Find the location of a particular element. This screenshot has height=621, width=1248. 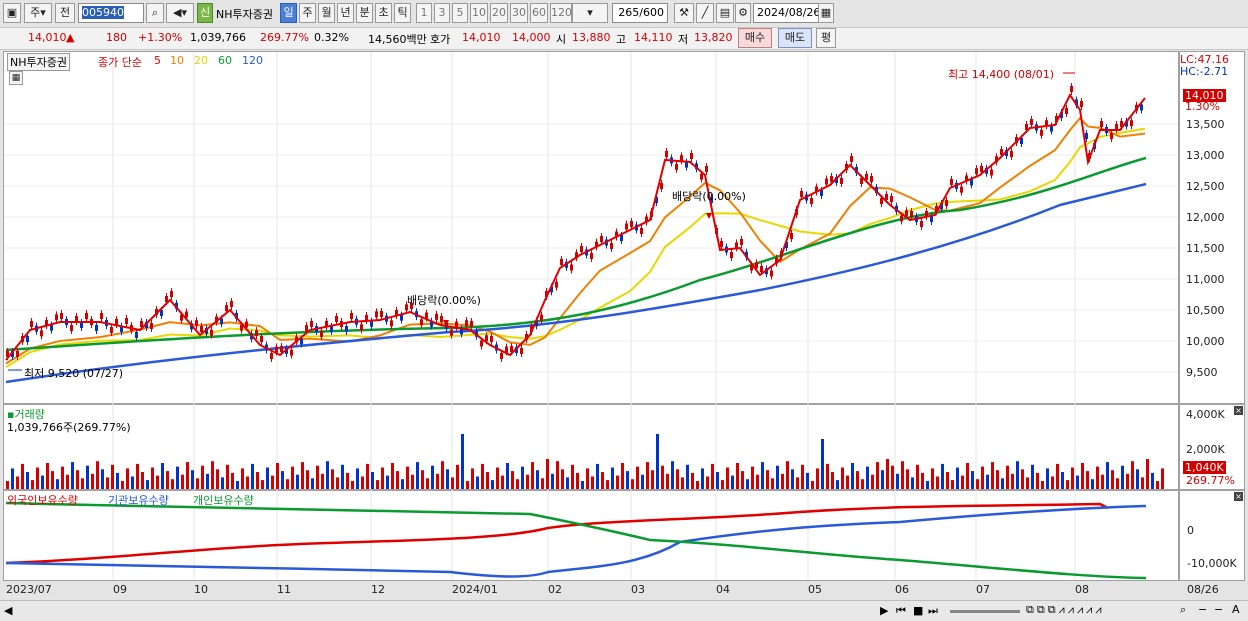

grid-toggle-icon: ▦ is located at coordinates (16, 78).